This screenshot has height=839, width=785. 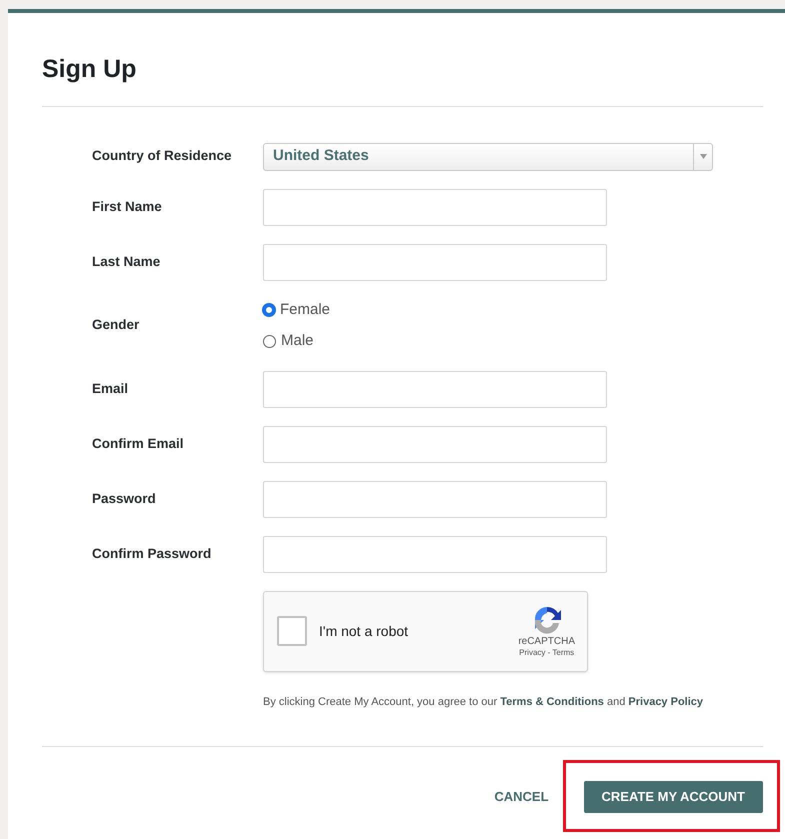 I want to click on field-label: Gender, so click(x=116, y=325).